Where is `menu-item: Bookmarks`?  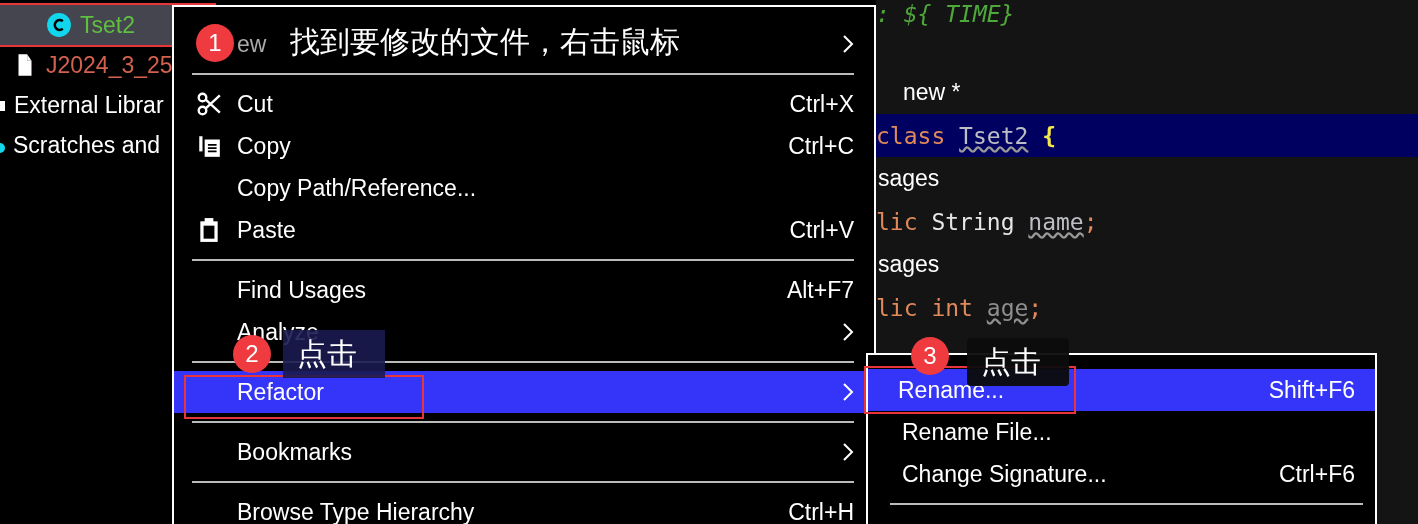
menu-item: Bookmarks is located at coordinates (523, 452).